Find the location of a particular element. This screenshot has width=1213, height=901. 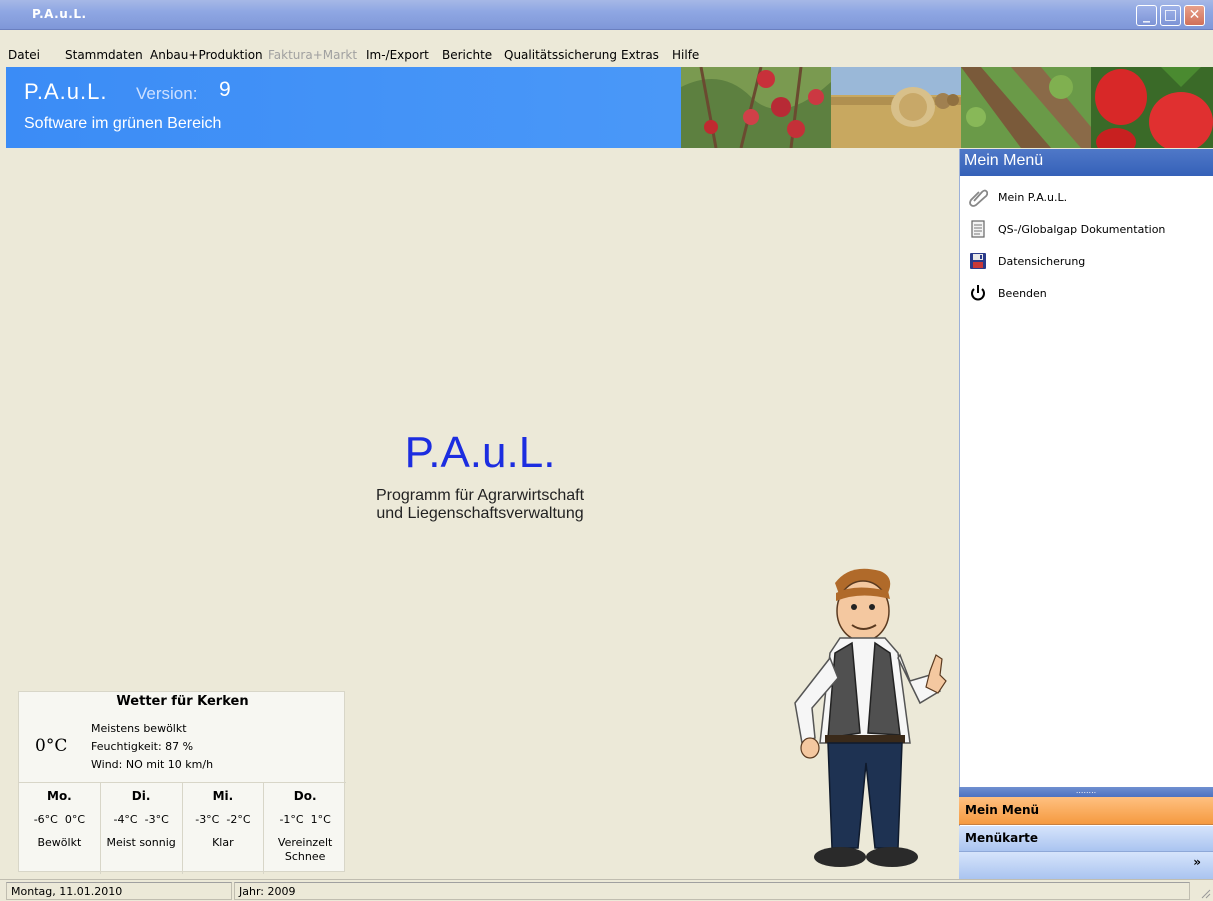

weather-wind: Wind: NO mit 10 km/h is located at coordinates (152, 764).